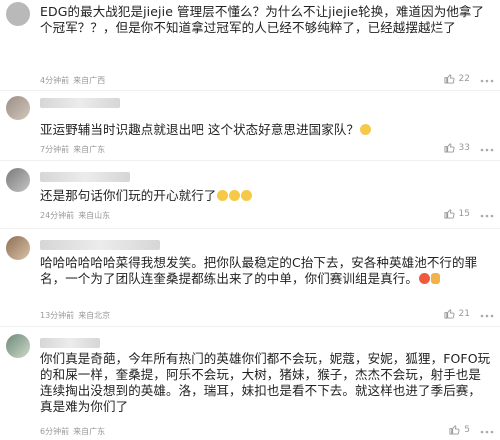 The image size is (500, 440). I want to click on comment-text: 亚运野辅当时识趣点就退出吧 这个状态好意思进国家队？, so click(266, 130).